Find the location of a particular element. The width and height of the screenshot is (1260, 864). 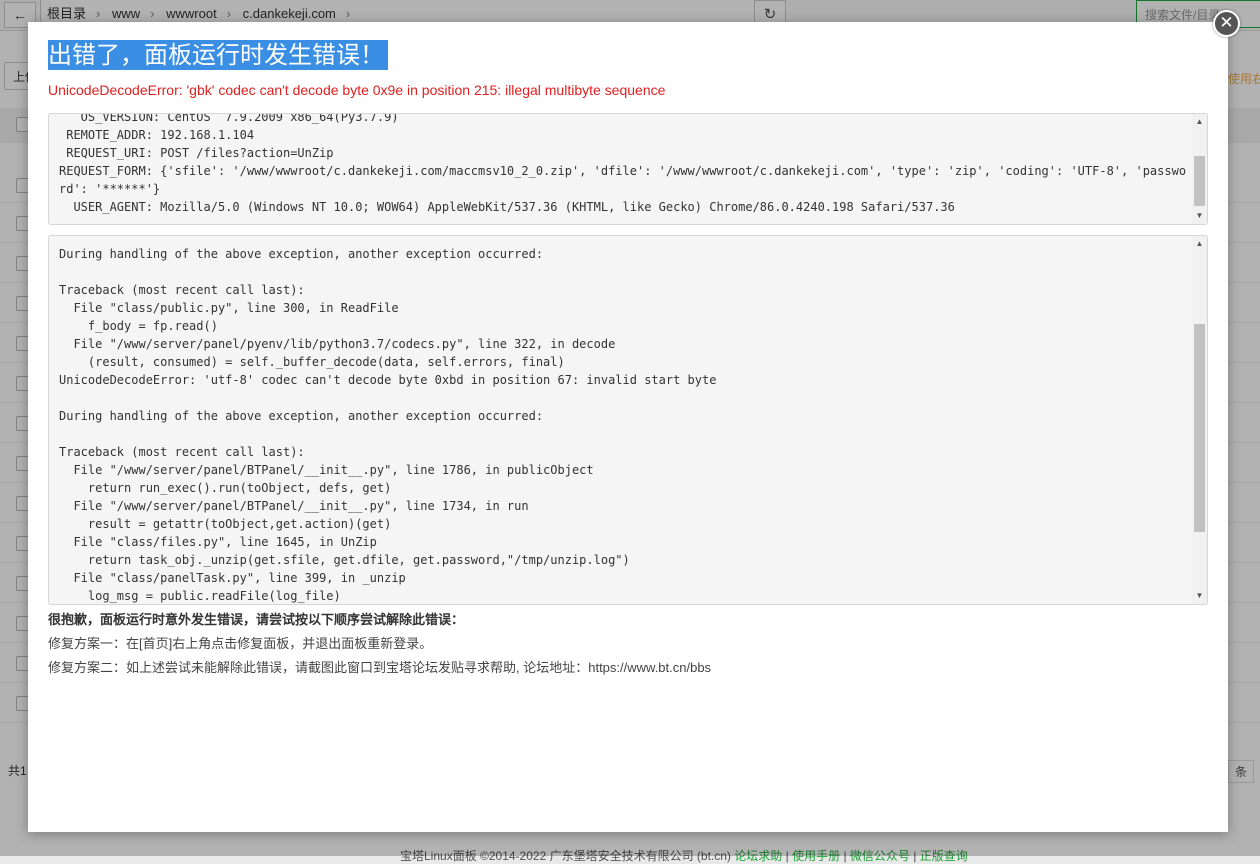

help-title: 很抱歉，面板运行时意外发生错误，请尝试按以下顺序尝试解除此错误： is located at coordinates (256, 619).